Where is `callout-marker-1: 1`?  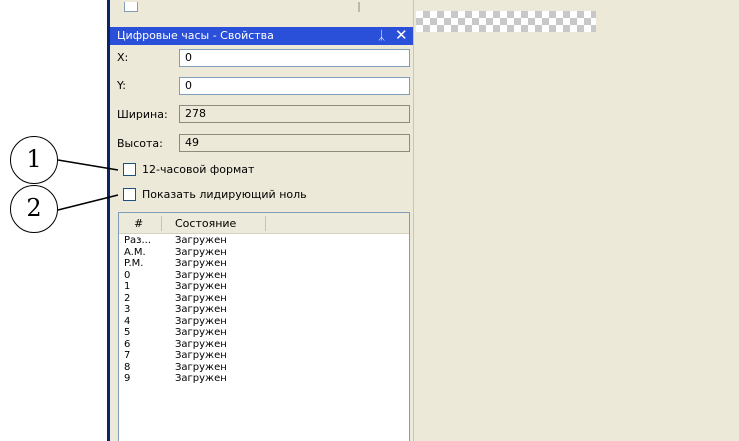
callout-marker-1: 1 is located at coordinates (34, 160).